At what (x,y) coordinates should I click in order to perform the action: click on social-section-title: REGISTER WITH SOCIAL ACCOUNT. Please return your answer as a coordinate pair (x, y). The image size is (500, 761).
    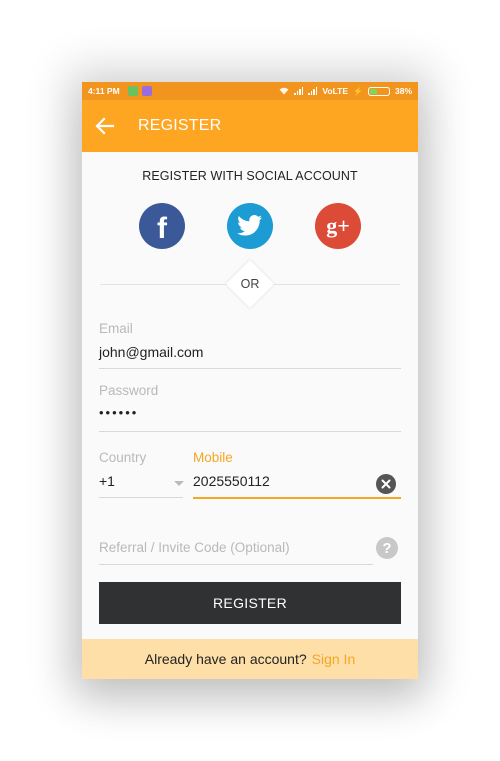
    Looking at the image, I should click on (250, 176).